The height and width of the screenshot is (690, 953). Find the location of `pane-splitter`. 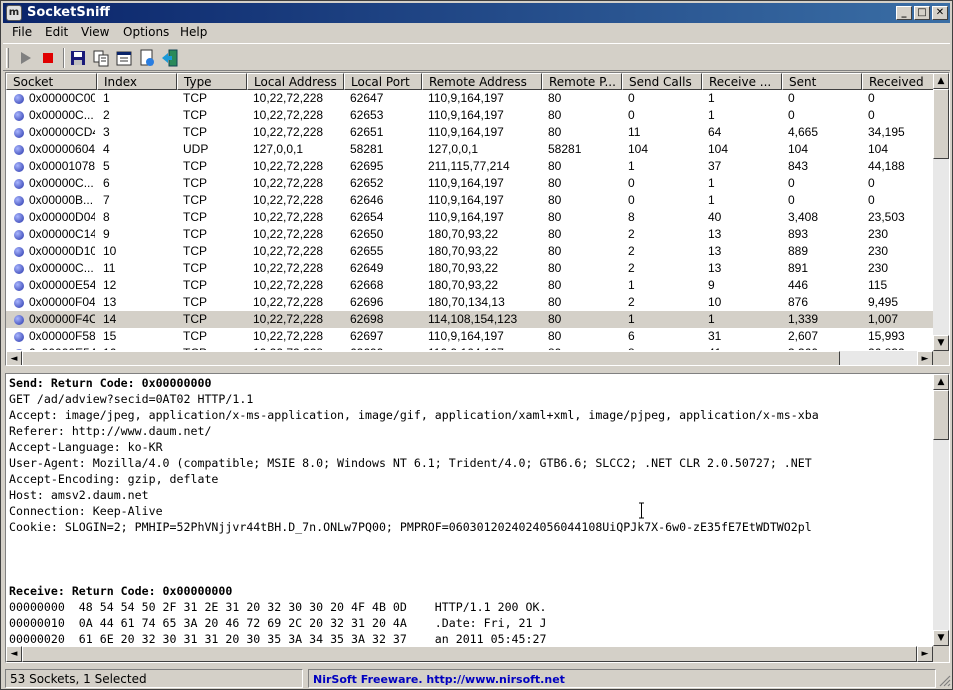

pane-splitter is located at coordinates (477, 369).